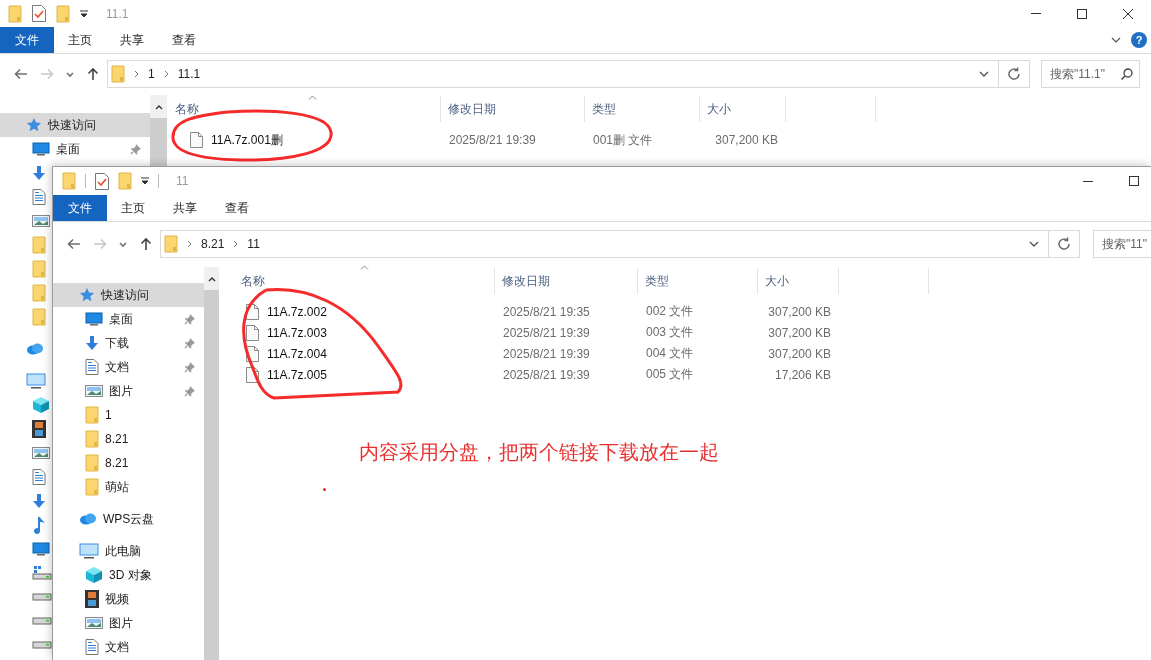 This screenshot has height=660, width=1151. What do you see at coordinates (553, 74) in the screenshot?
I see `address-bar: 1 11.1` at bounding box center [553, 74].